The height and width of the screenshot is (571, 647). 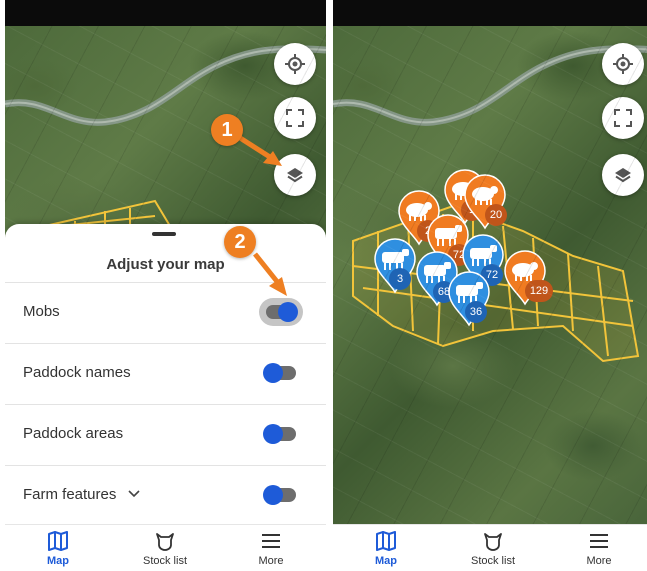 I want to click on locate-button, so click(x=623, y=64).